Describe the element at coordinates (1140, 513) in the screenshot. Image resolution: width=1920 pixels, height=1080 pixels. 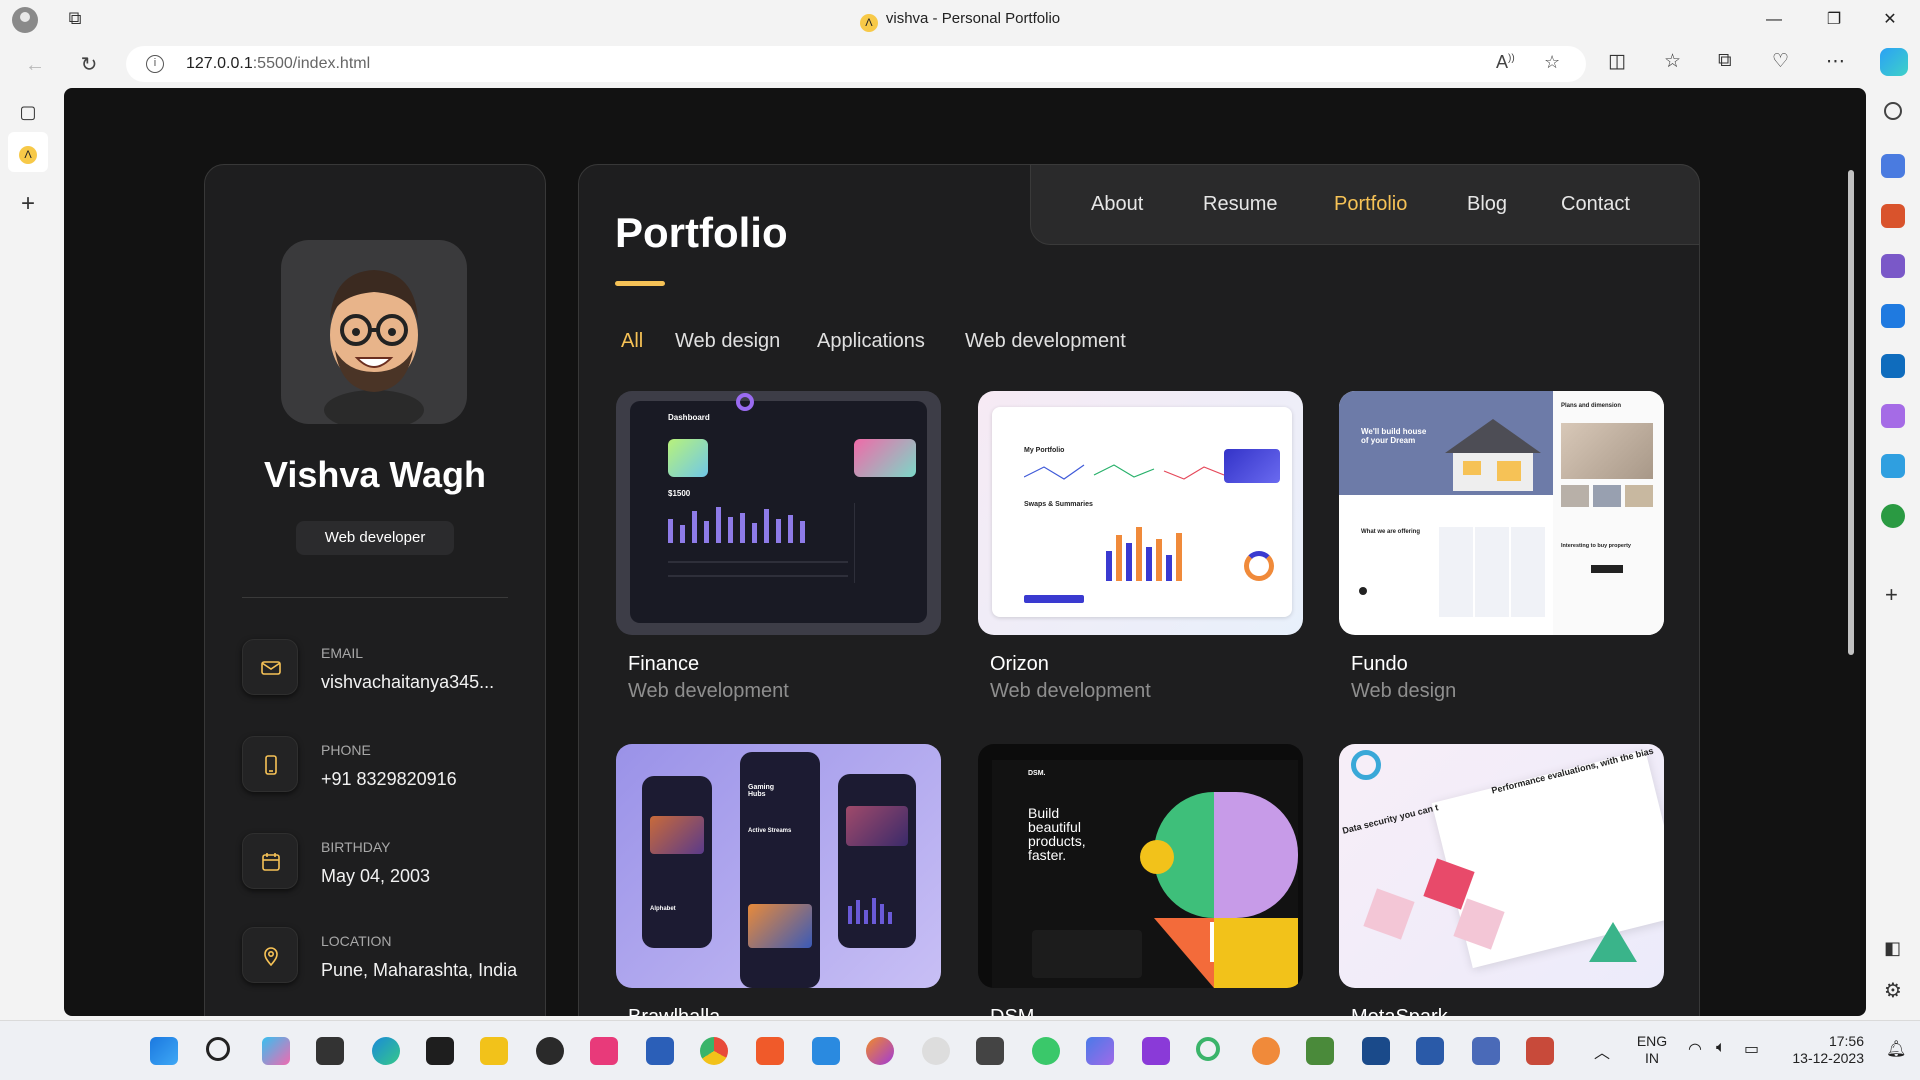
I see `project-thumbnail: My Portfolio Swaps & Summaries` at that location.